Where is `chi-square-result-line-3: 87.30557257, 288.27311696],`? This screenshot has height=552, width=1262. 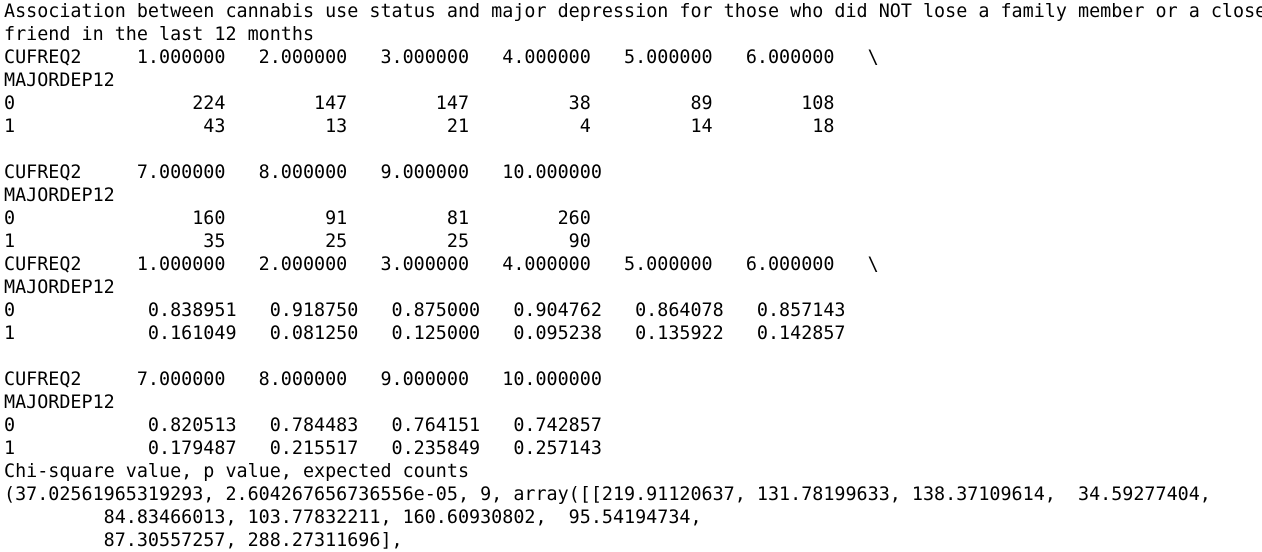 chi-square-result-line-3: 87.30557257, 288.27311696], is located at coordinates (203, 540).